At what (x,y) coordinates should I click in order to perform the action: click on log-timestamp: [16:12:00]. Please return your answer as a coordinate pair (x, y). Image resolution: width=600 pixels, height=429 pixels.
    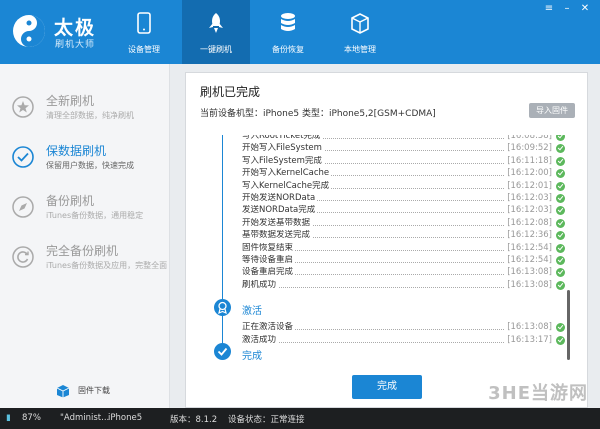
    Looking at the image, I should click on (528, 174).